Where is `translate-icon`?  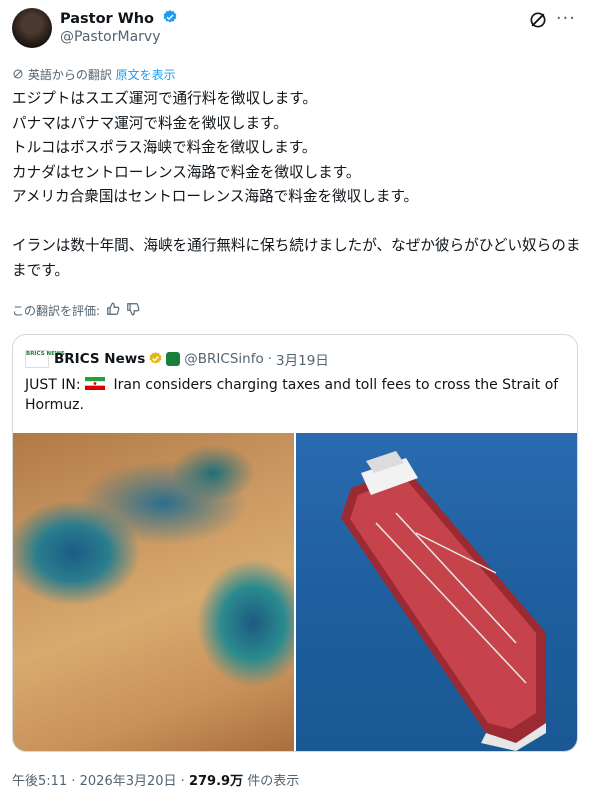
translate-icon is located at coordinates (18, 74).